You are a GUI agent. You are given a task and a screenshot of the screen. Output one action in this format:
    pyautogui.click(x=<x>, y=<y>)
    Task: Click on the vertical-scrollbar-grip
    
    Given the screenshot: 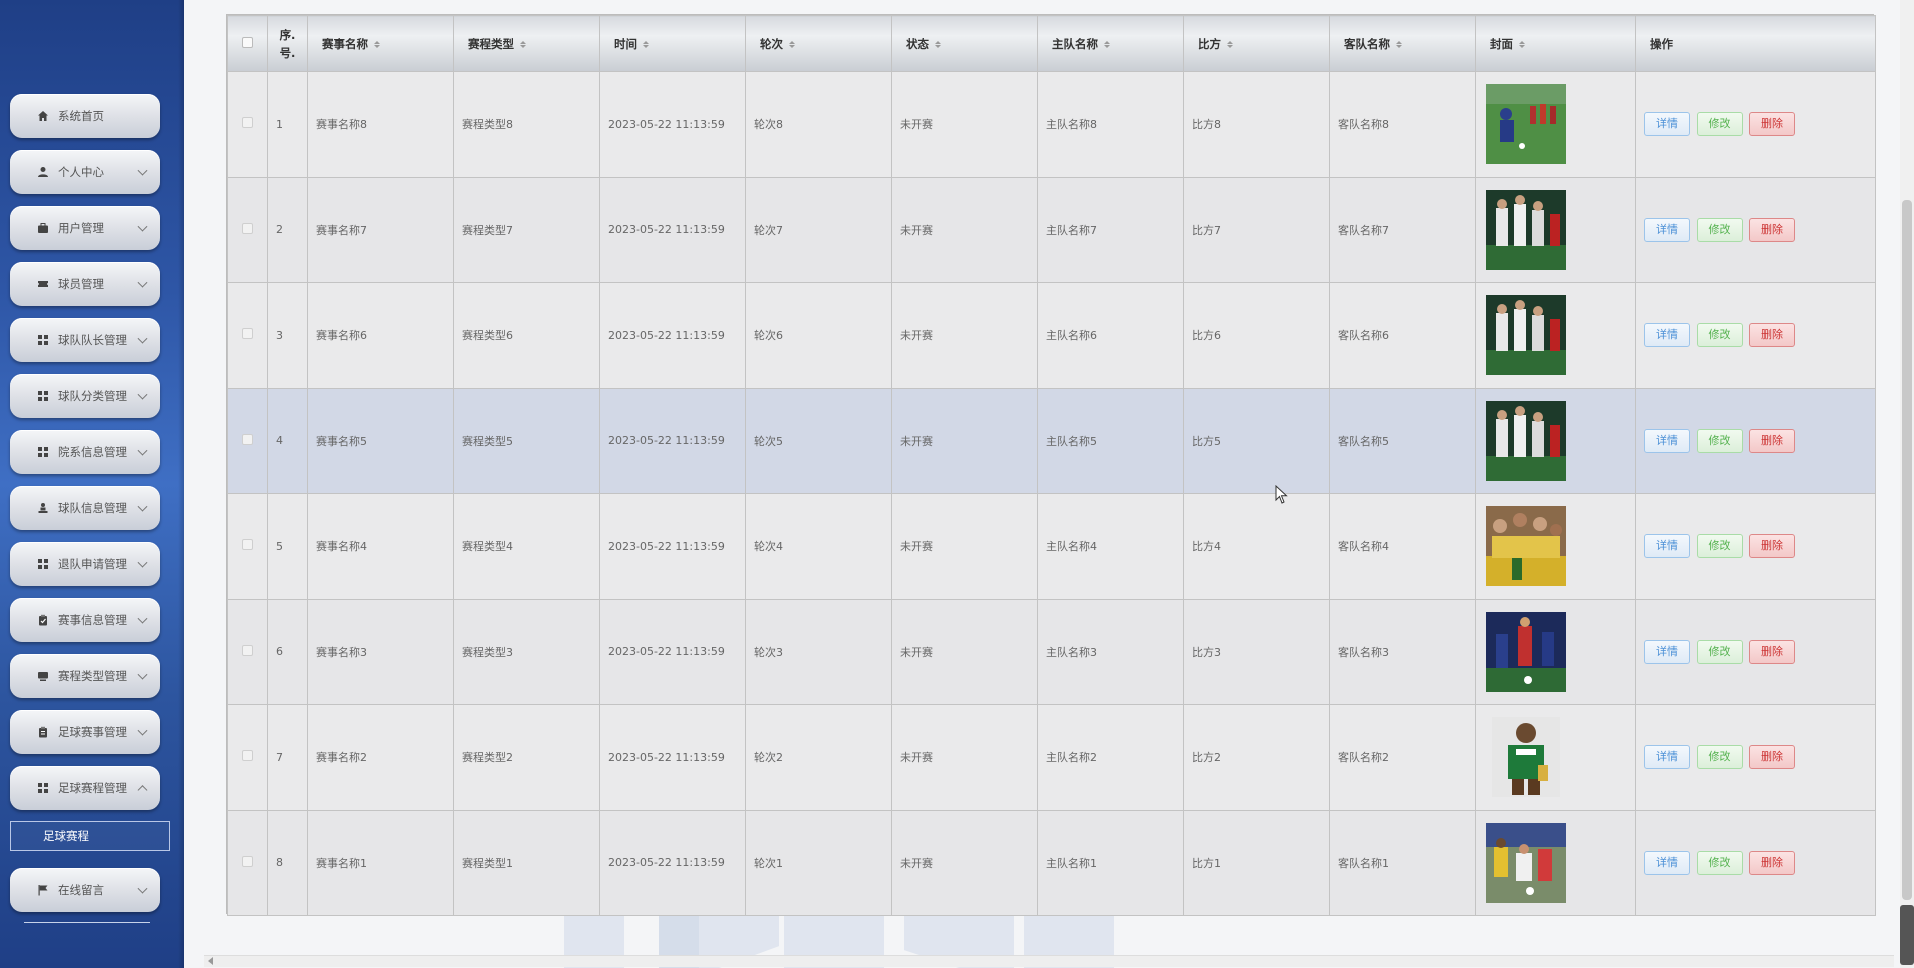 What is the action you would take?
    pyautogui.click(x=1907, y=935)
    